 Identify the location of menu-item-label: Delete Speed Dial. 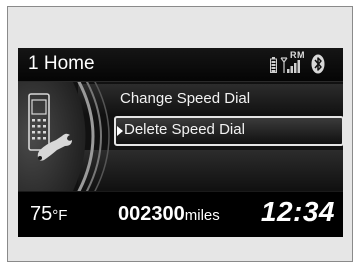
(184, 129).